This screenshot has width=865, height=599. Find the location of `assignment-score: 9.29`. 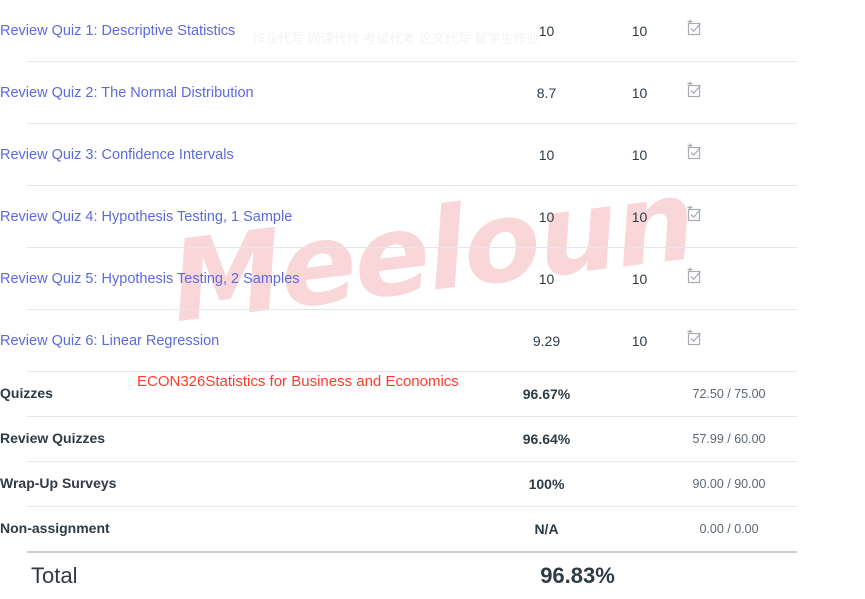

assignment-score: 9.29 is located at coordinates (546, 340).